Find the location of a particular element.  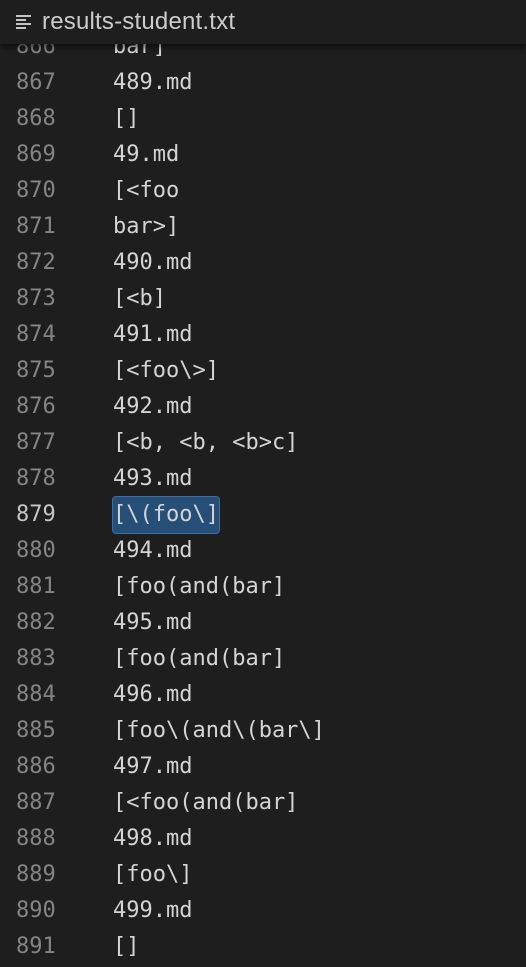

line-number: 867 is located at coordinates (36, 82).